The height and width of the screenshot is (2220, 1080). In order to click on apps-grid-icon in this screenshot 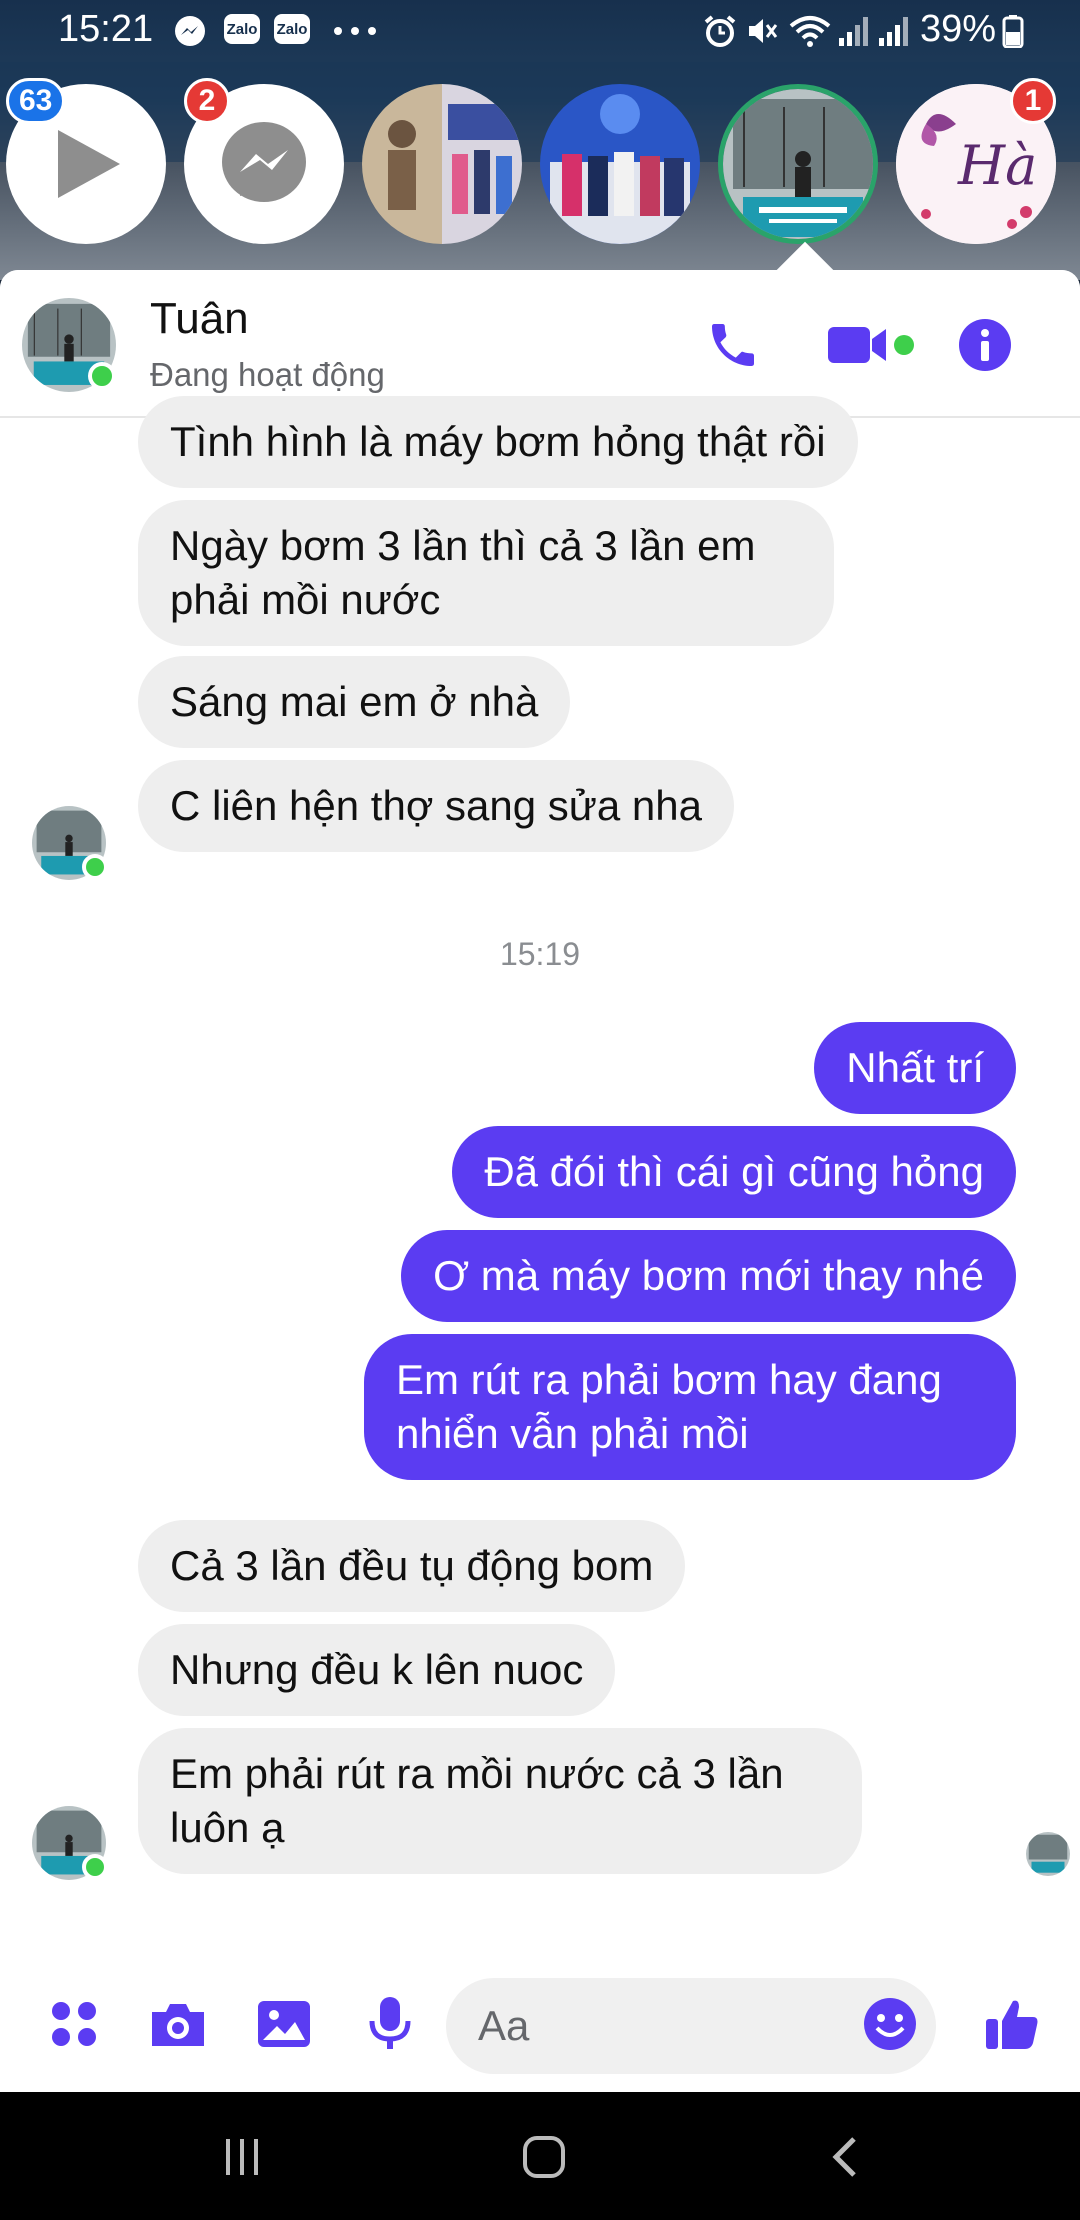, I will do `click(74, 2024)`.